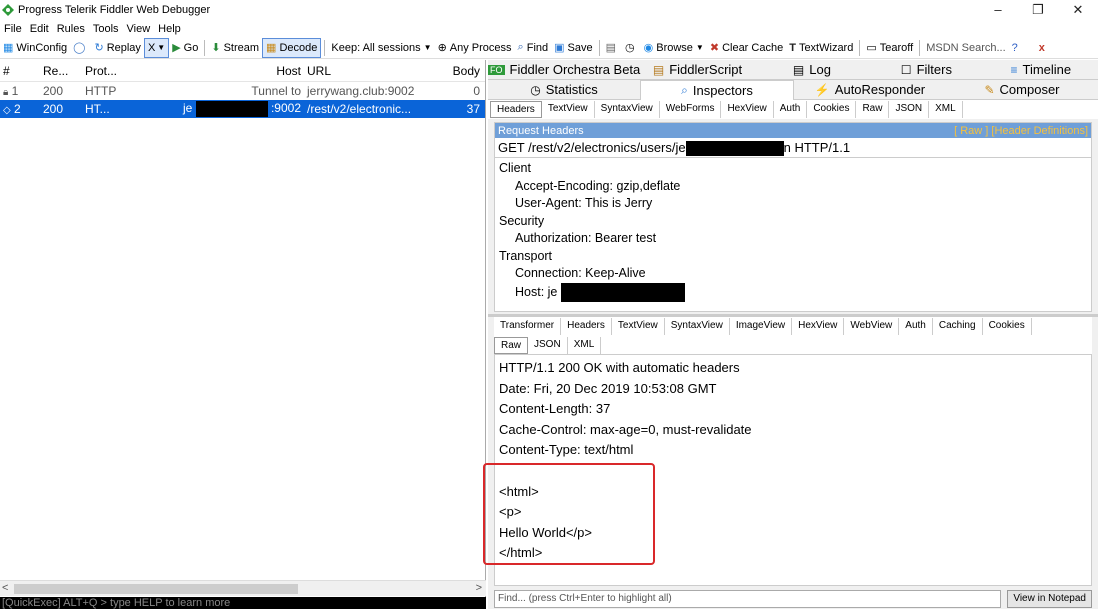 The width and height of the screenshot is (1098, 609). Describe the element at coordinates (5, 588) in the screenshot. I see `scroll-left-icon: <` at that location.